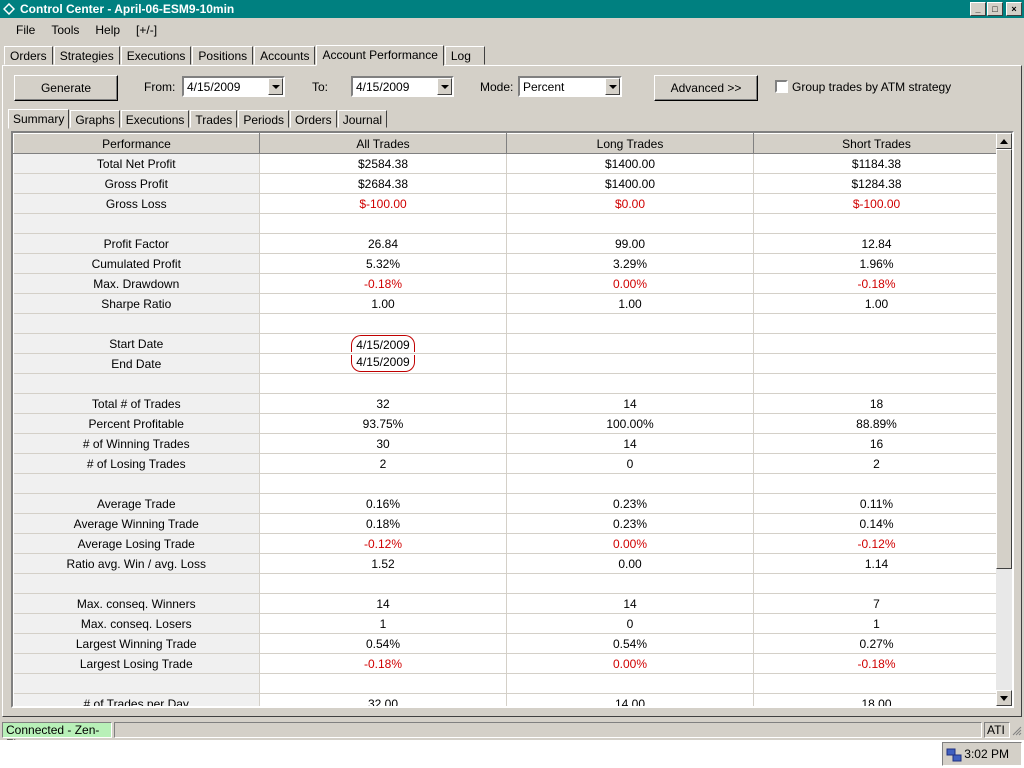 This screenshot has height=768, width=1024. I want to click on table-row: Total # of Trades 32 14 18, so click(506, 403).